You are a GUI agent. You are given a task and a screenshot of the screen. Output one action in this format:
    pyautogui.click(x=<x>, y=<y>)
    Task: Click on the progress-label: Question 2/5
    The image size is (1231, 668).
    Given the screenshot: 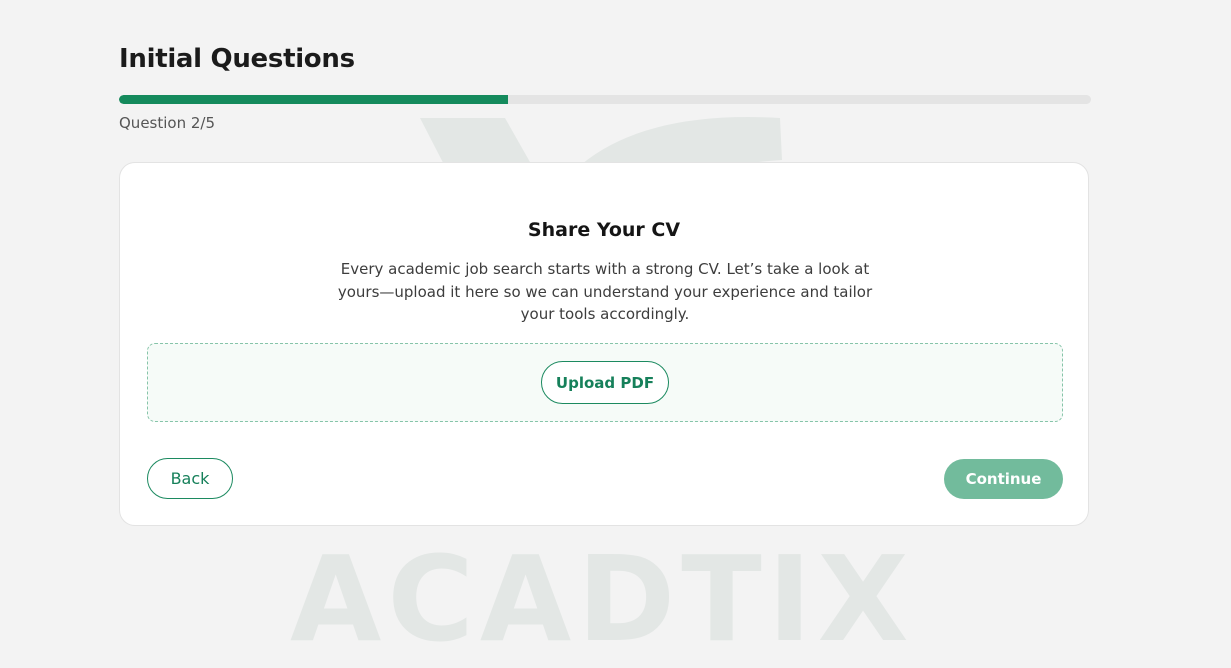 What is the action you would take?
    pyautogui.click(x=167, y=123)
    